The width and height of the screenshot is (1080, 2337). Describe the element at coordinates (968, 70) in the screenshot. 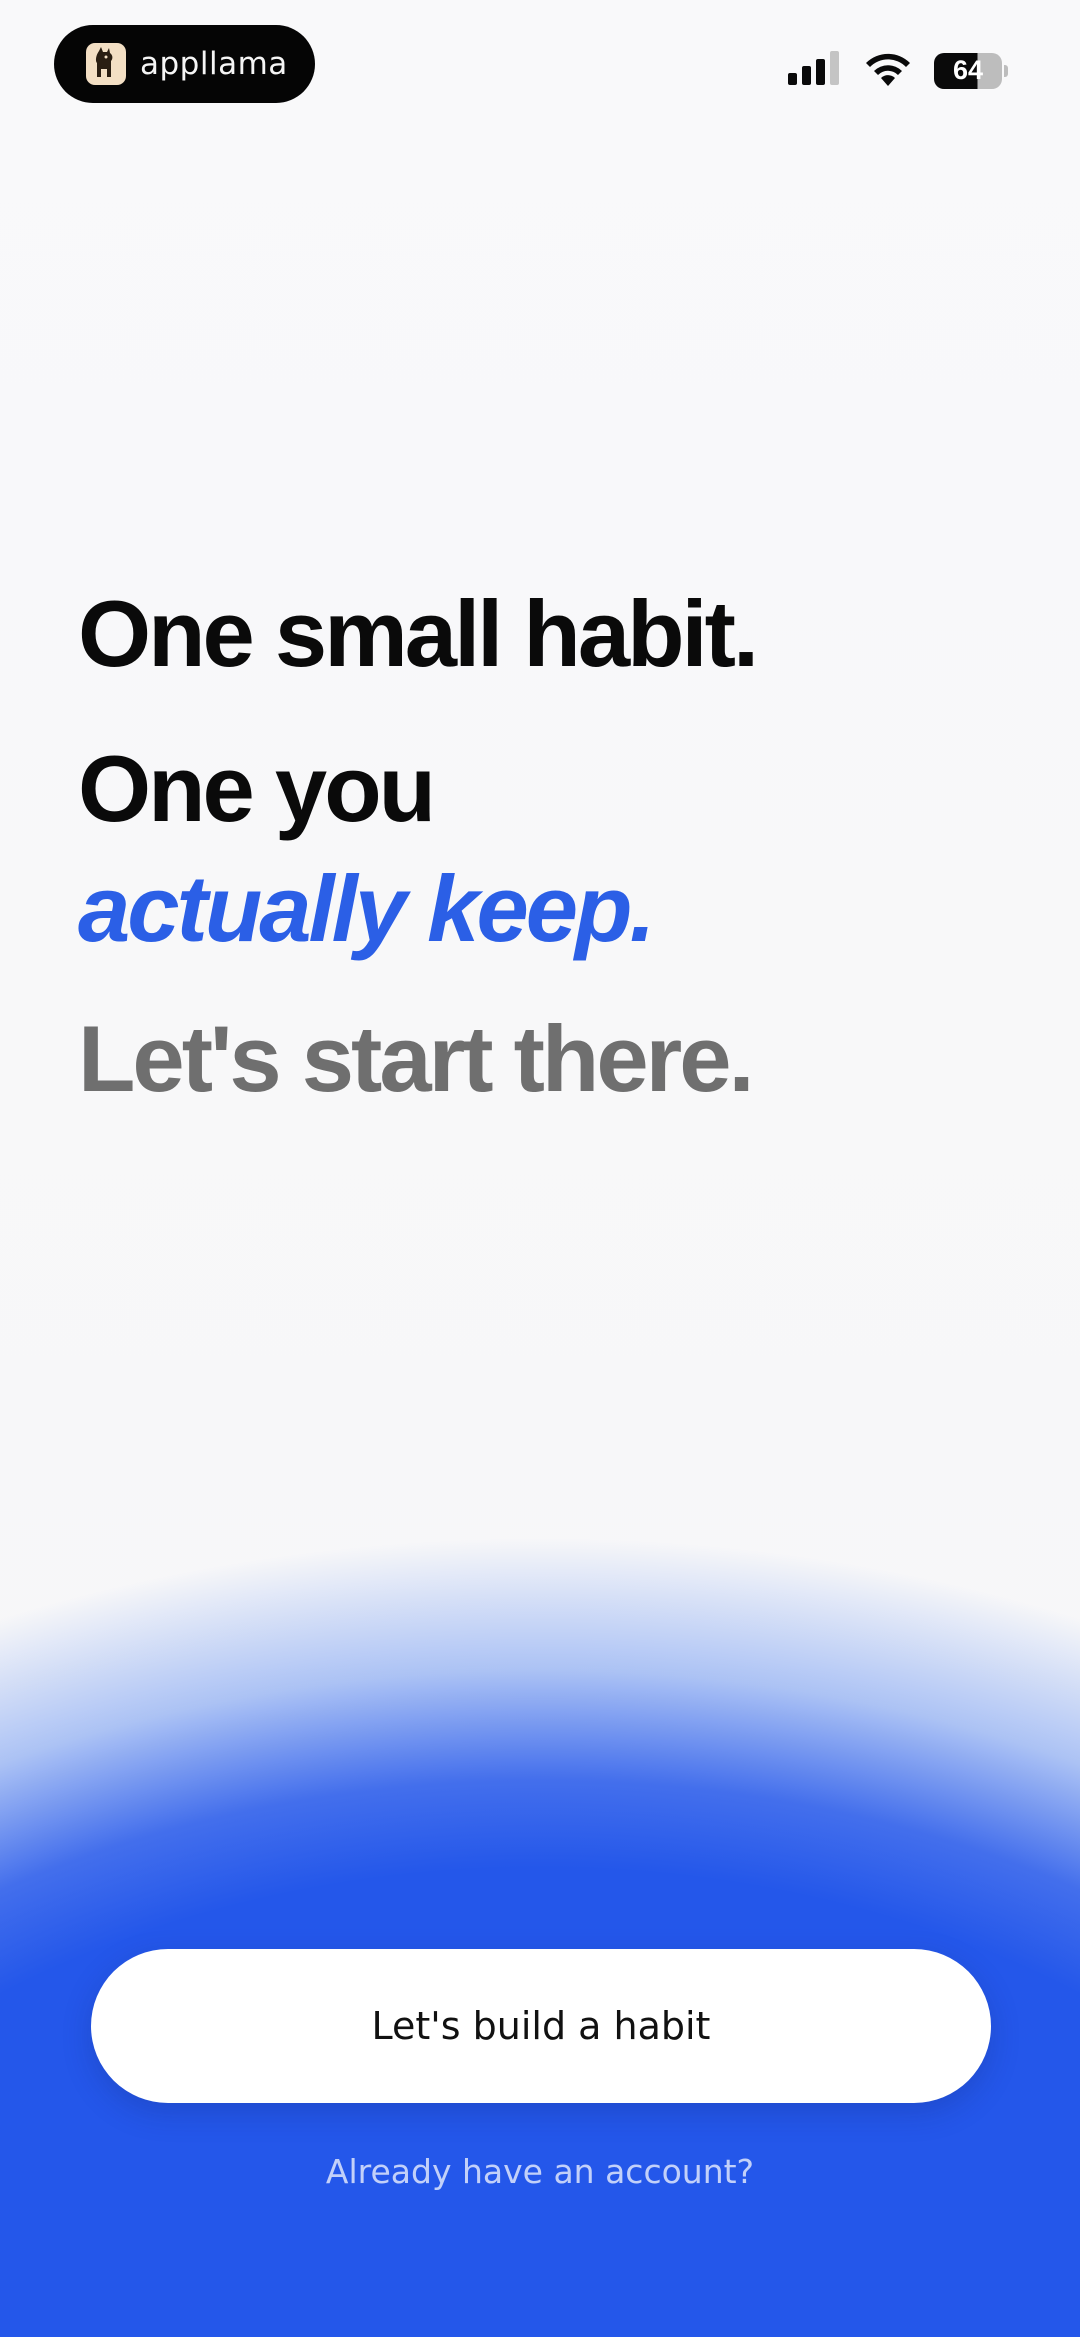

I see `battery-level: 64` at that location.